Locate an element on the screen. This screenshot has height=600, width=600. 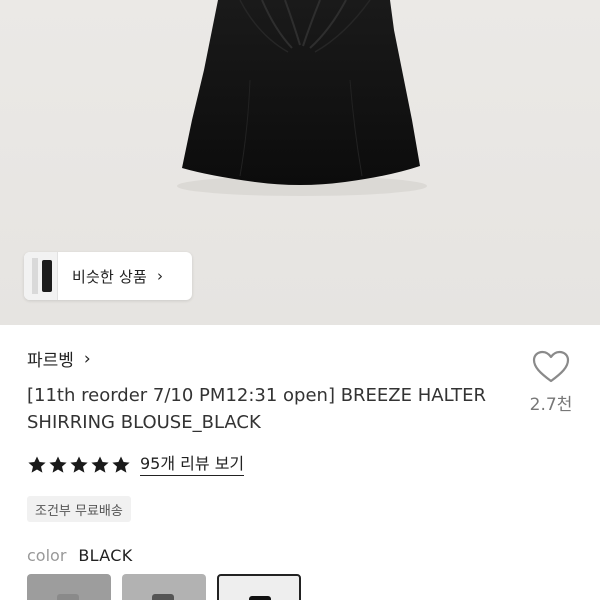
similar-products-label: 비슷한 상품 is located at coordinates (109, 276).